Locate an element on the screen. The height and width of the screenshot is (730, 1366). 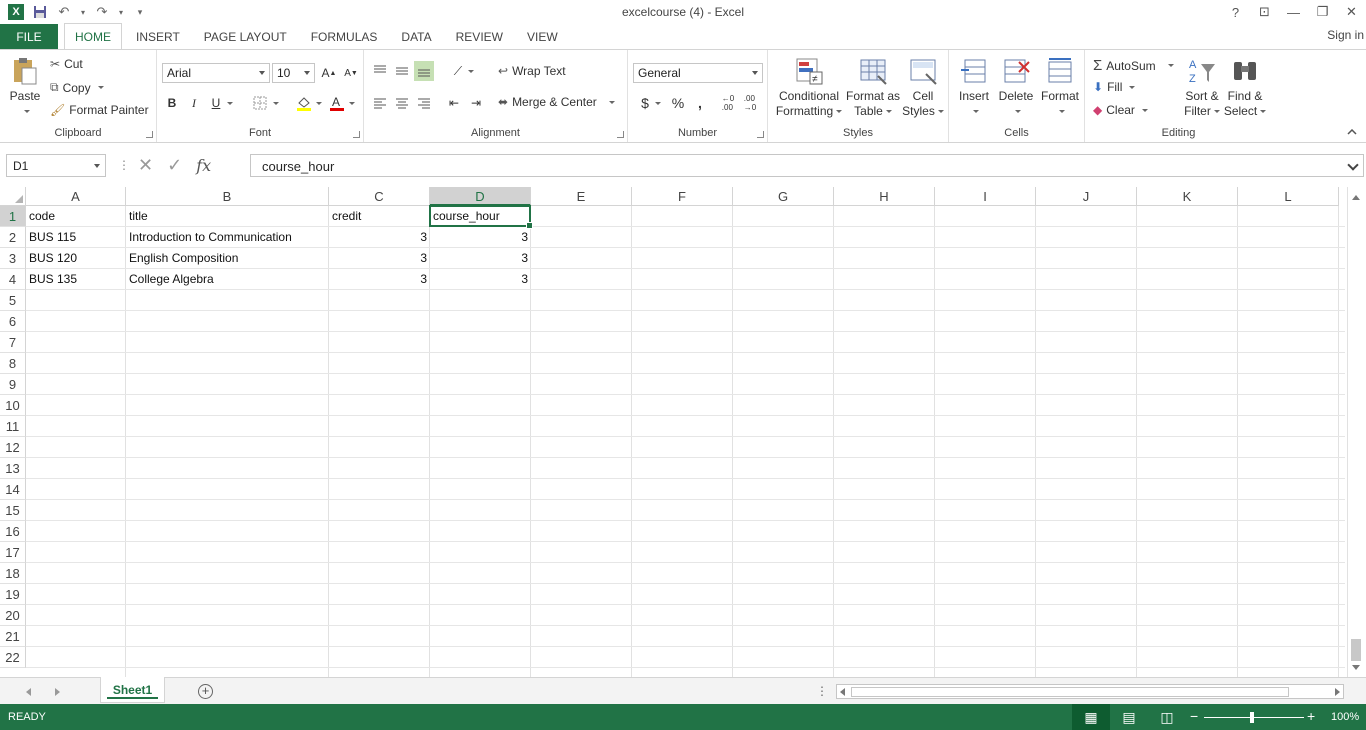
number-launcher-icon is located at coordinates (760, 134).